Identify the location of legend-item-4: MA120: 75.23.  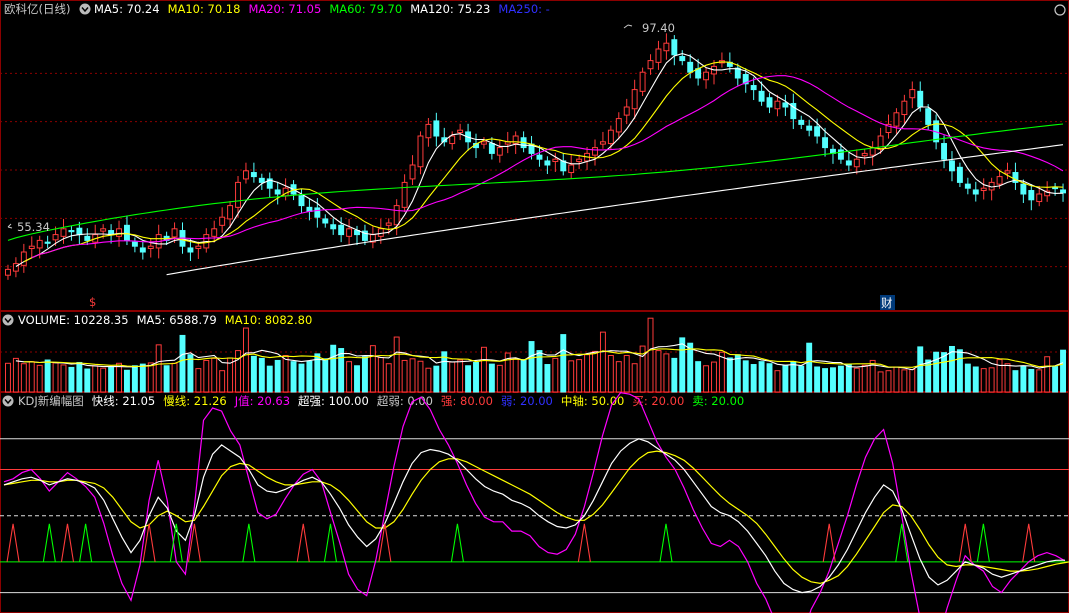
(450, 9).